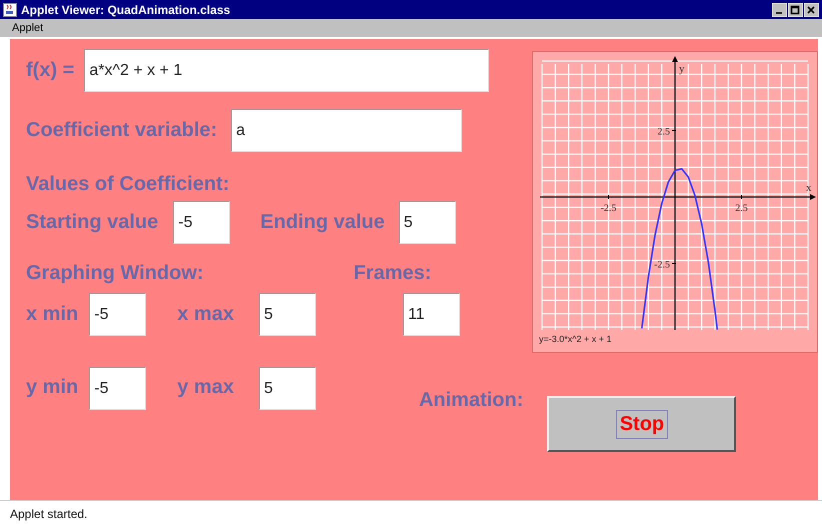 This screenshot has height=527, width=822. What do you see at coordinates (811, 9) in the screenshot?
I see `close-button` at bounding box center [811, 9].